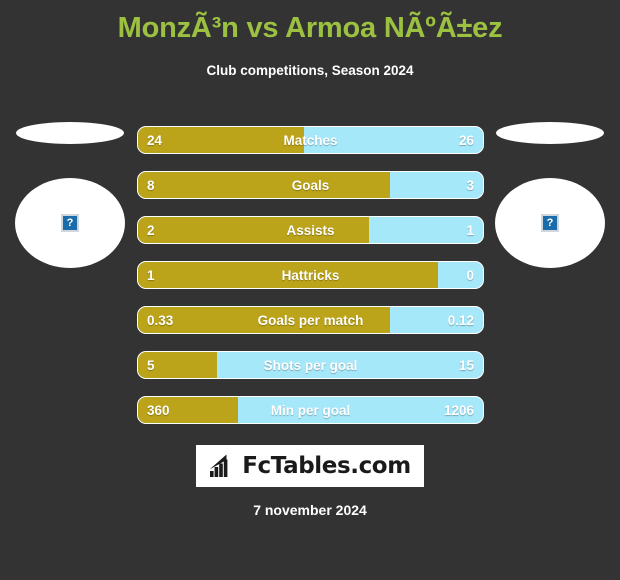 Image resolution: width=620 pixels, height=580 pixels. Describe the element at coordinates (151, 185) in the screenshot. I see `stat-home-value: 8` at that location.